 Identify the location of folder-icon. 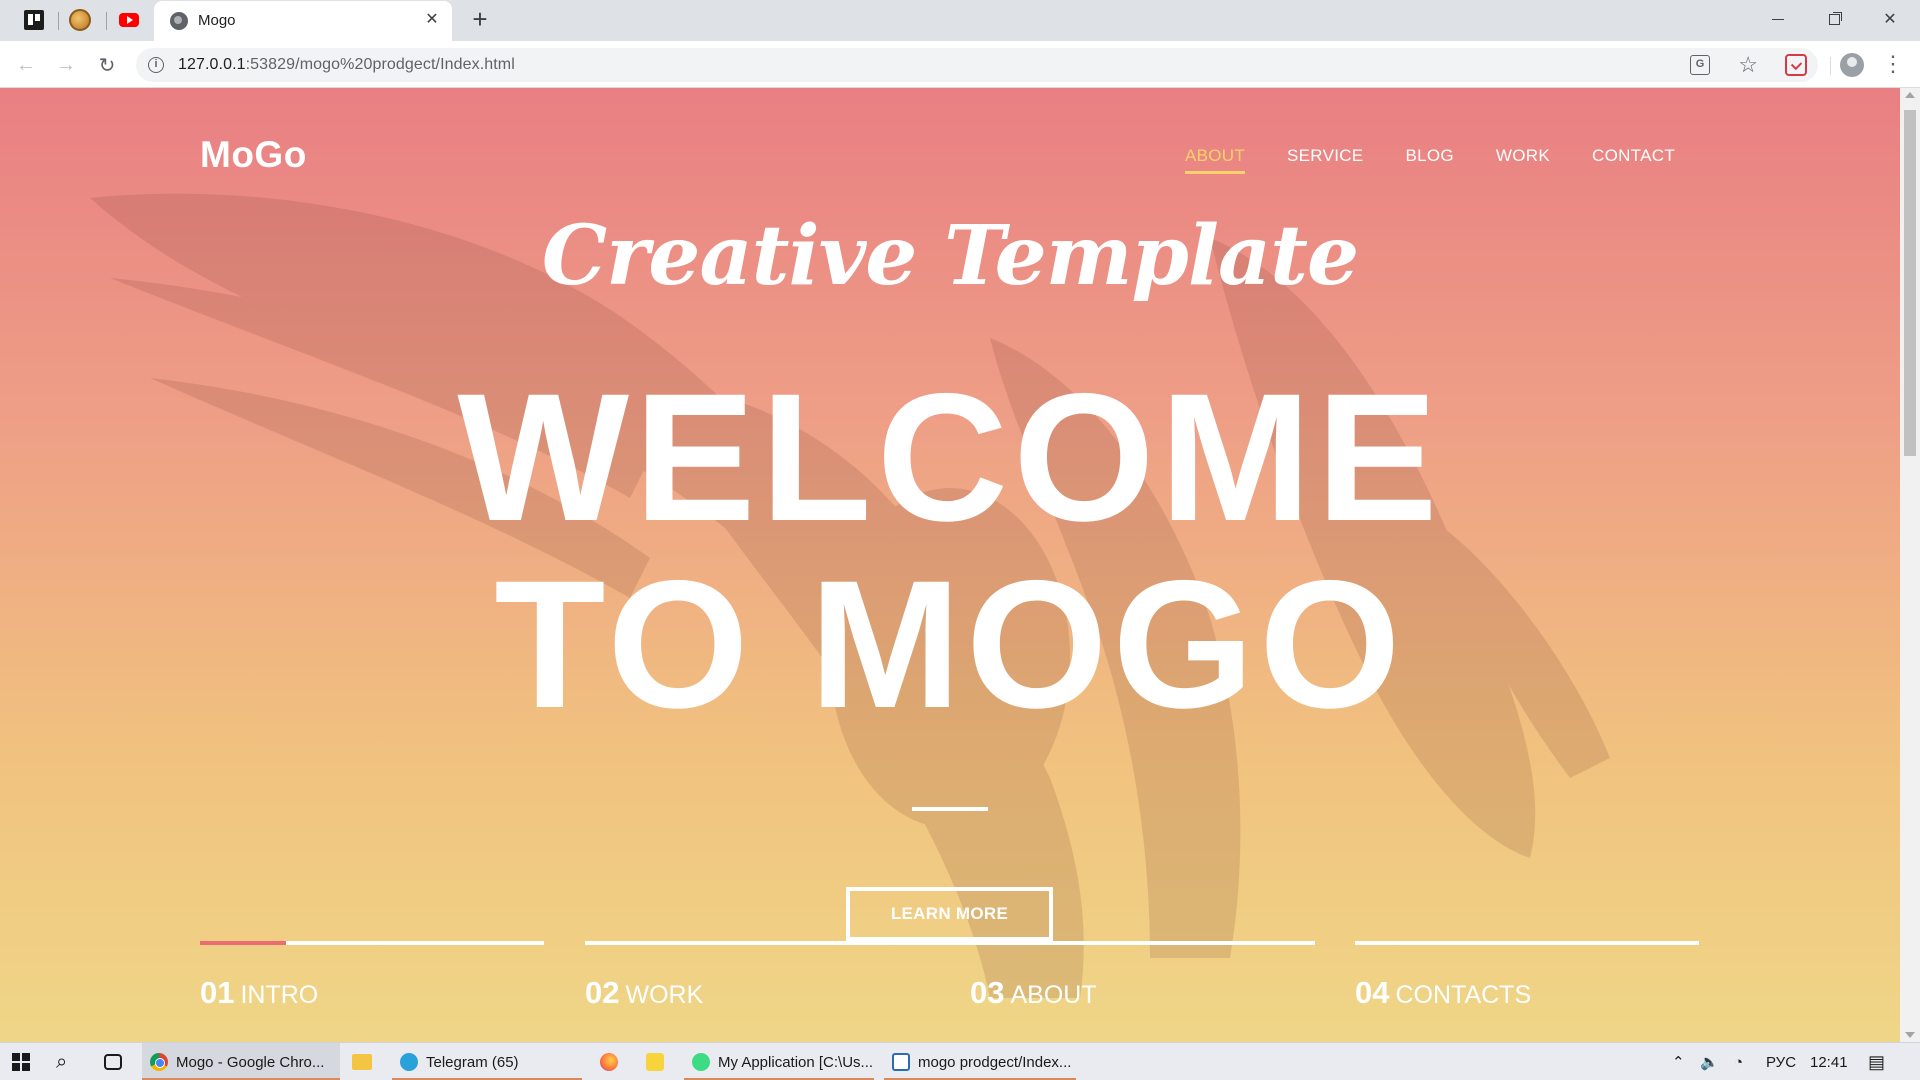
(362, 1062).